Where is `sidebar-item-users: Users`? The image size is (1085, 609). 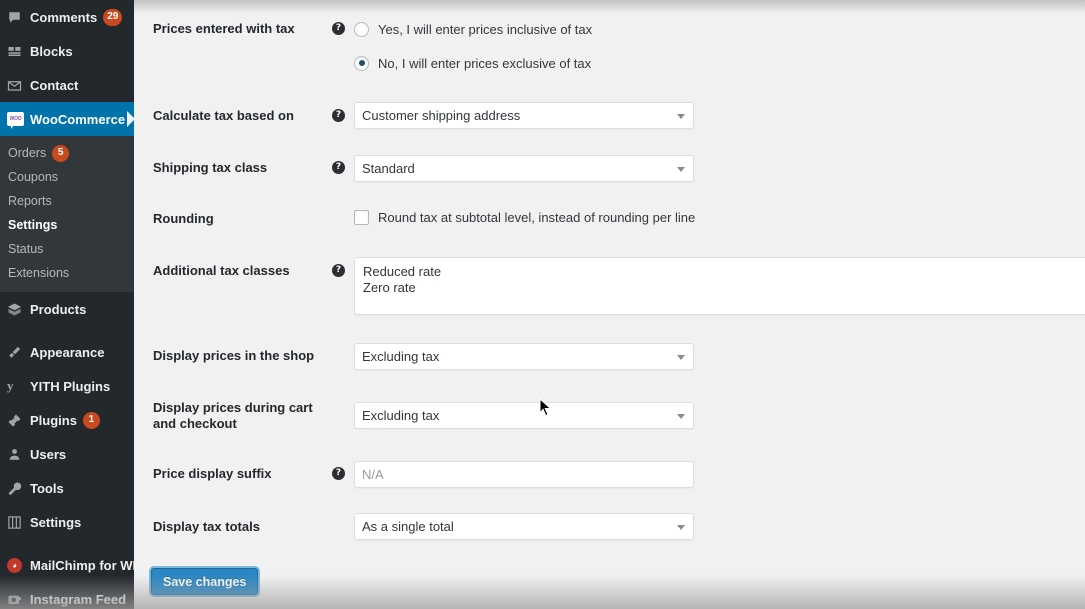 sidebar-item-users: Users is located at coordinates (67, 454).